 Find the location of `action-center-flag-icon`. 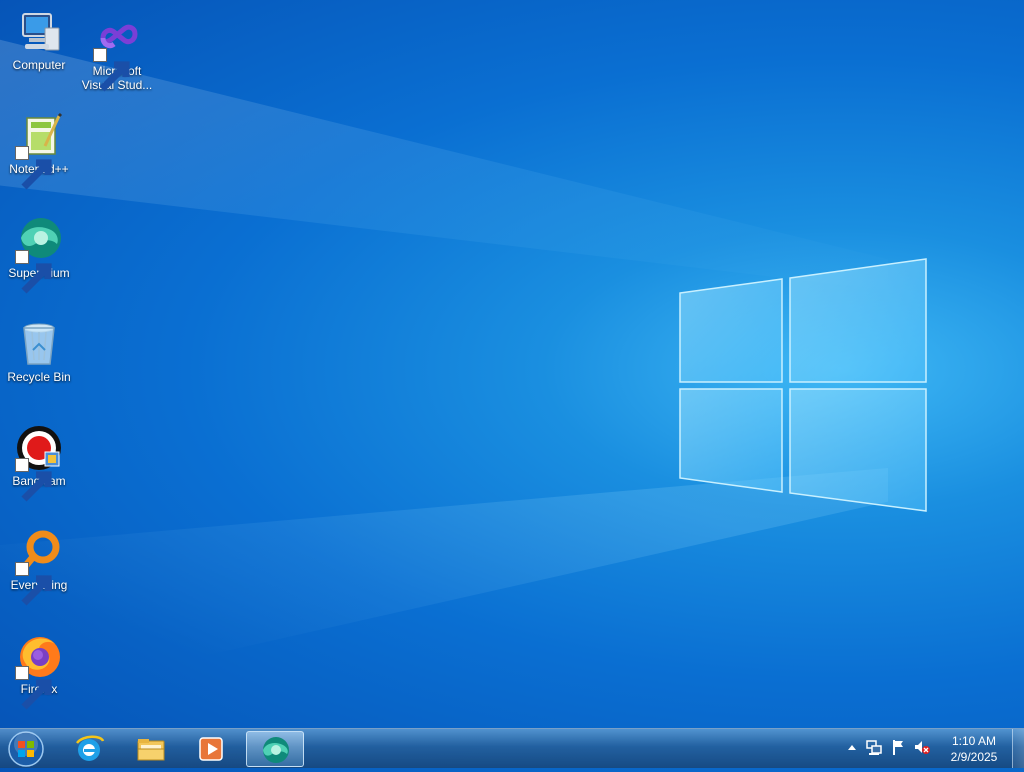

action-center-flag-icon is located at coordinates (898, 747).